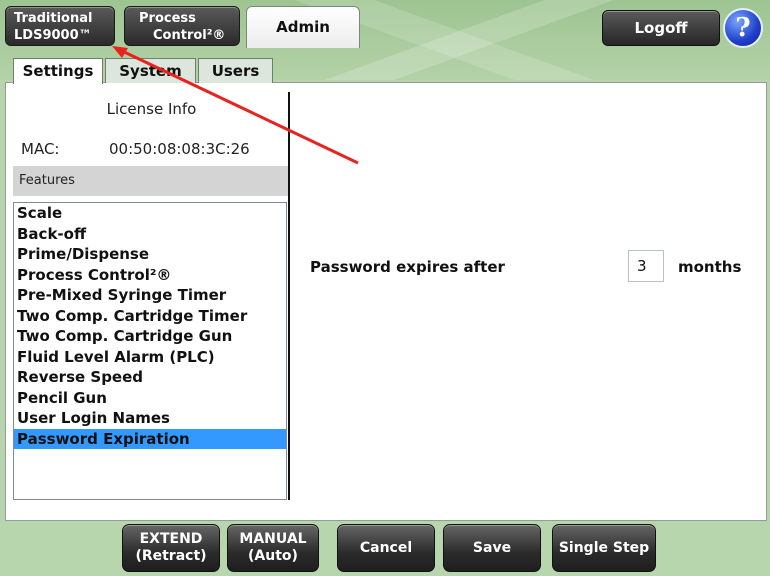 This screenshot has height=576, width=770. What do you see at coordinates (710, 267) in the screenshot?
I see `password-expiry-units: months` at bounding box center [710, 267].